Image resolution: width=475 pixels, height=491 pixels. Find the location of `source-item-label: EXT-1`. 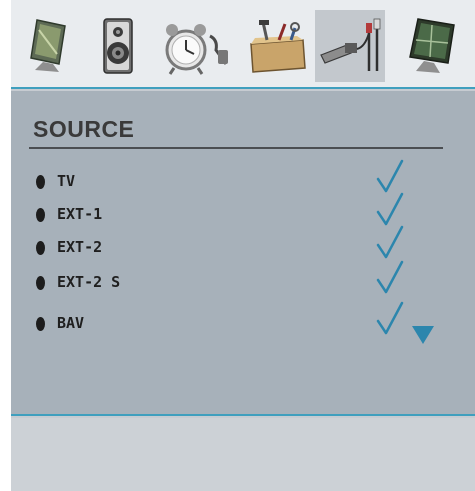

source-item-label: EXT-1 is located at coordinates (80, 214).